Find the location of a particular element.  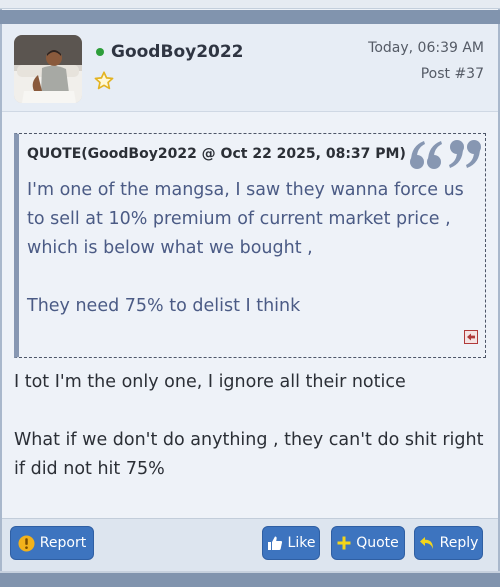

post-timestamp: Today, 06:39 AM is located at coordinates (426, 48).